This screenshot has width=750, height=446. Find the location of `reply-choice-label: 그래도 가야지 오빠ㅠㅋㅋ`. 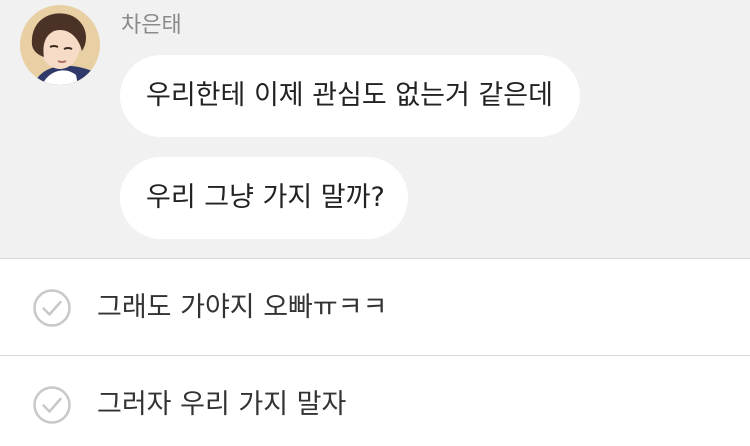

reply-choice-label: 그래도 가야지 오빠ㅠㅋㅋ is located at coordinates (242, 307).